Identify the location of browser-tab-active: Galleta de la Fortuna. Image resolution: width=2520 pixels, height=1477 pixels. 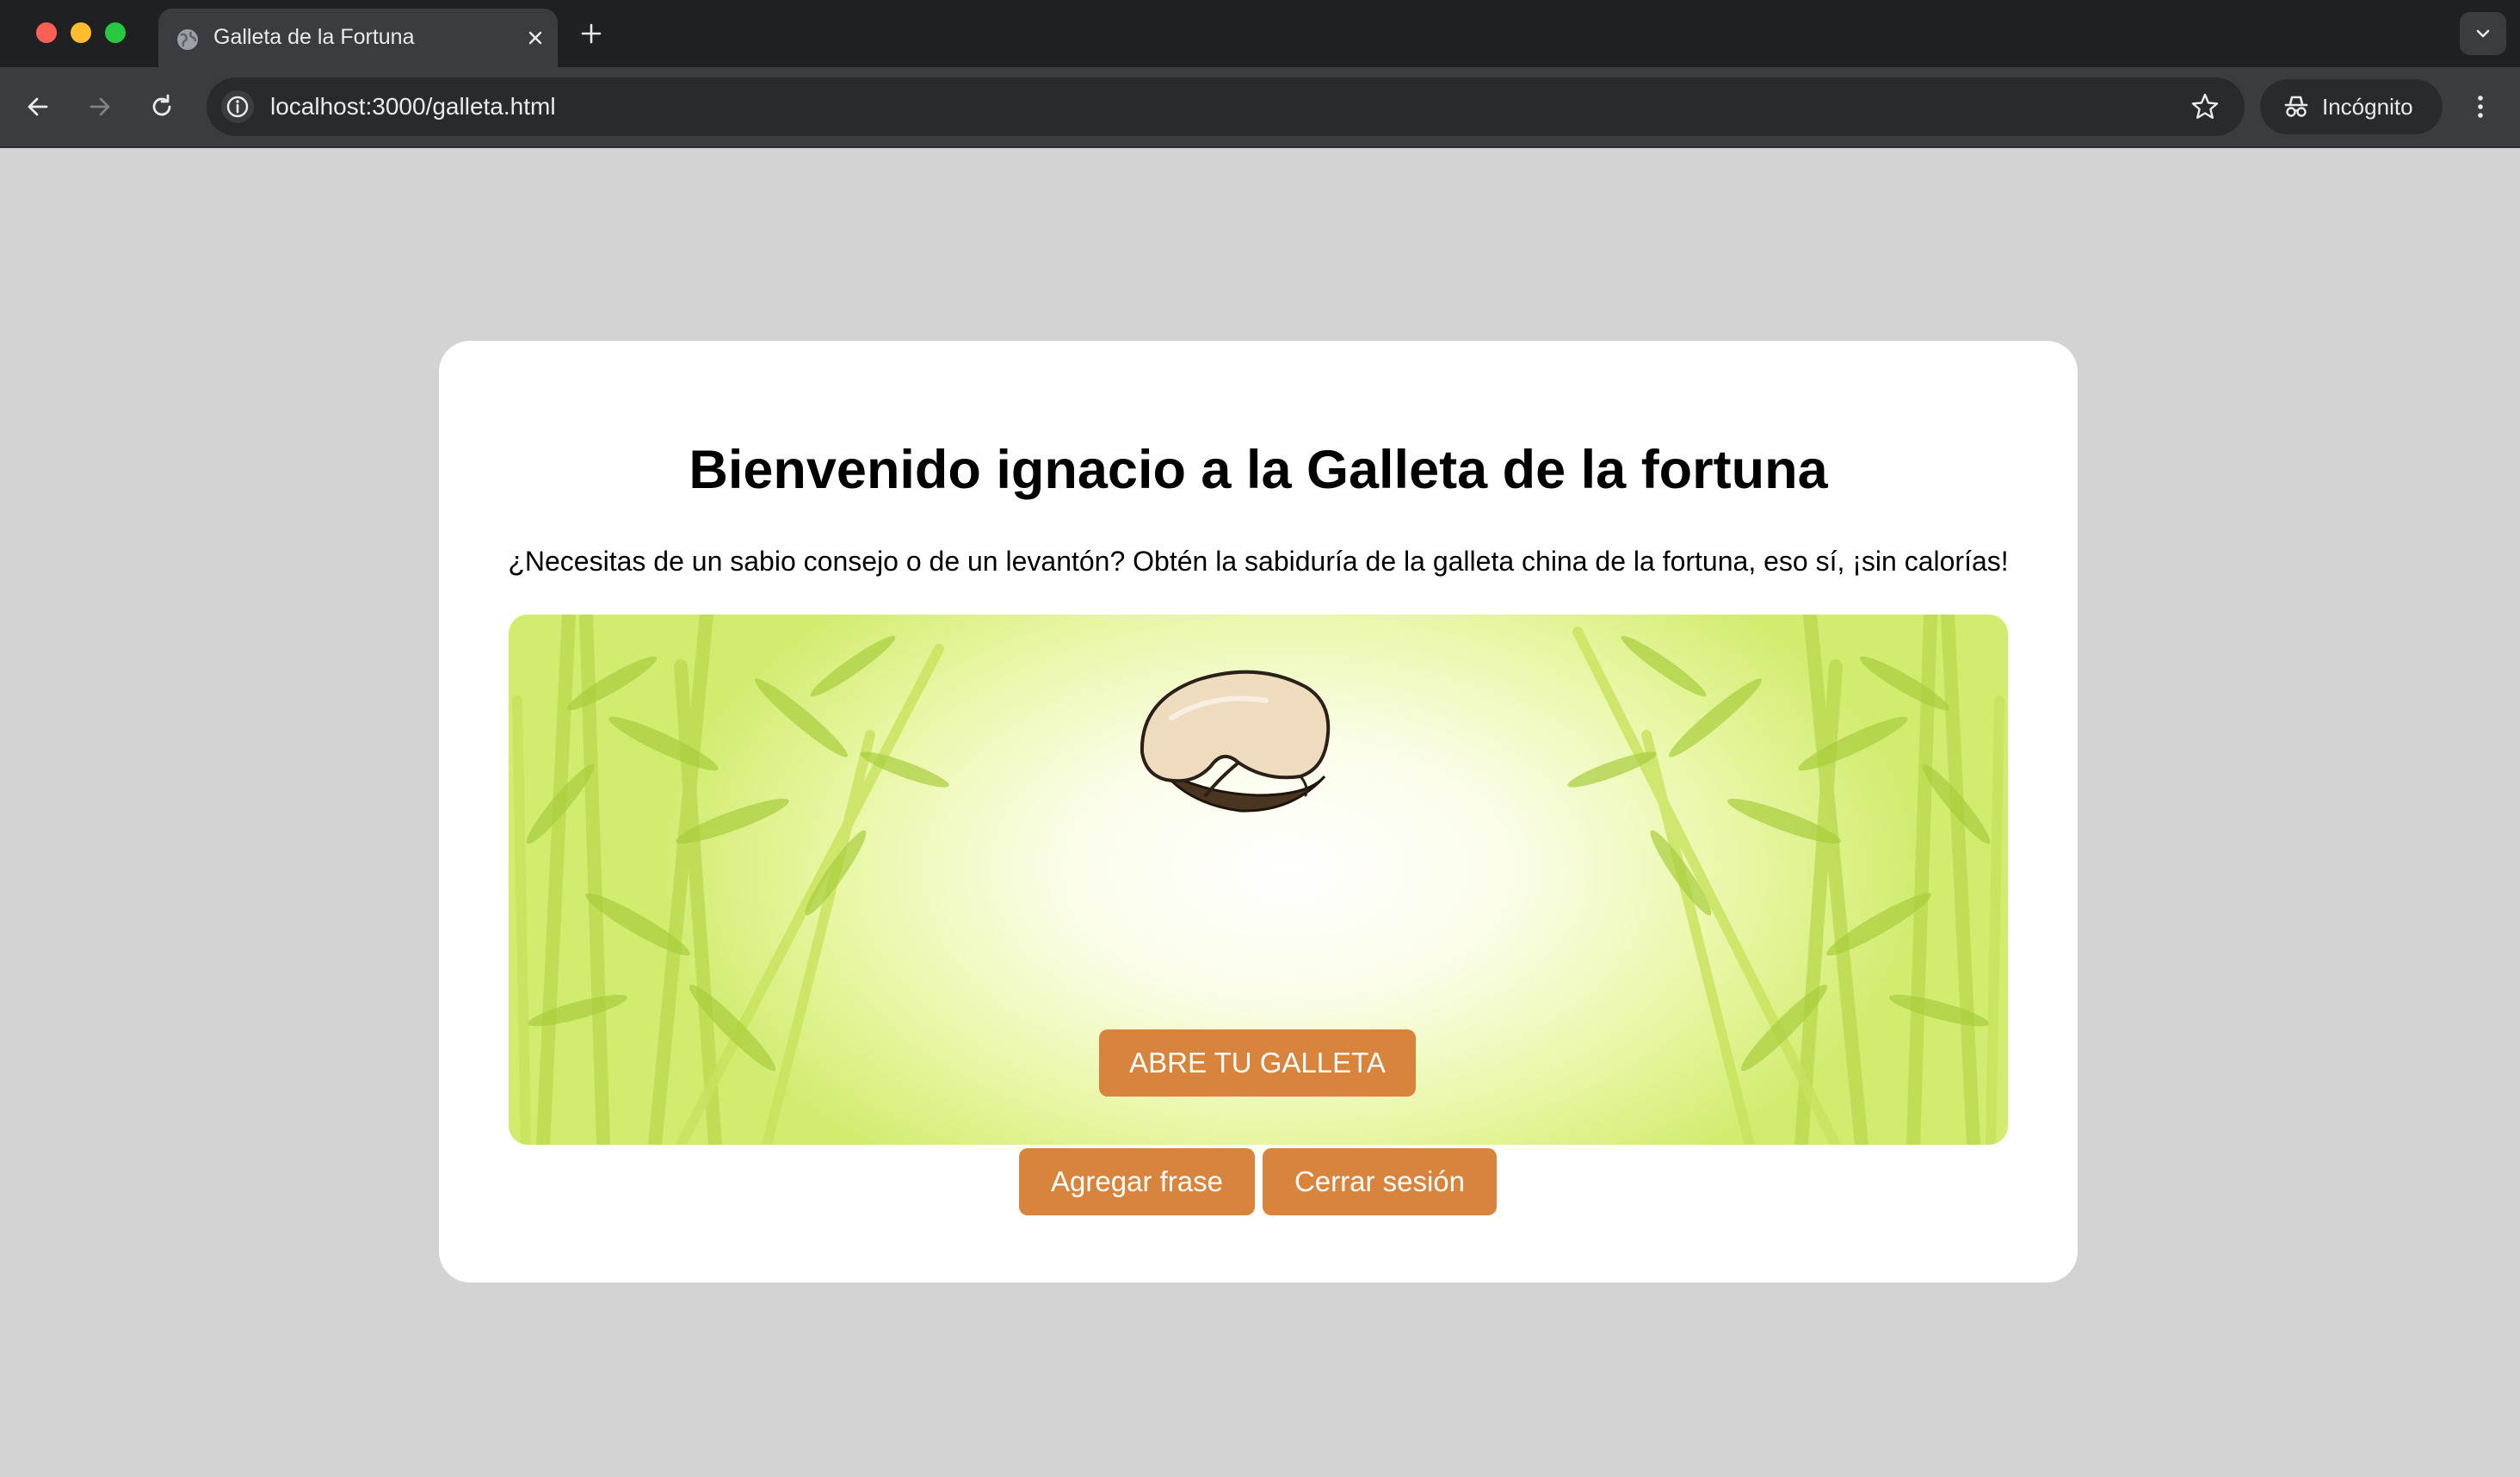
(358, 38).